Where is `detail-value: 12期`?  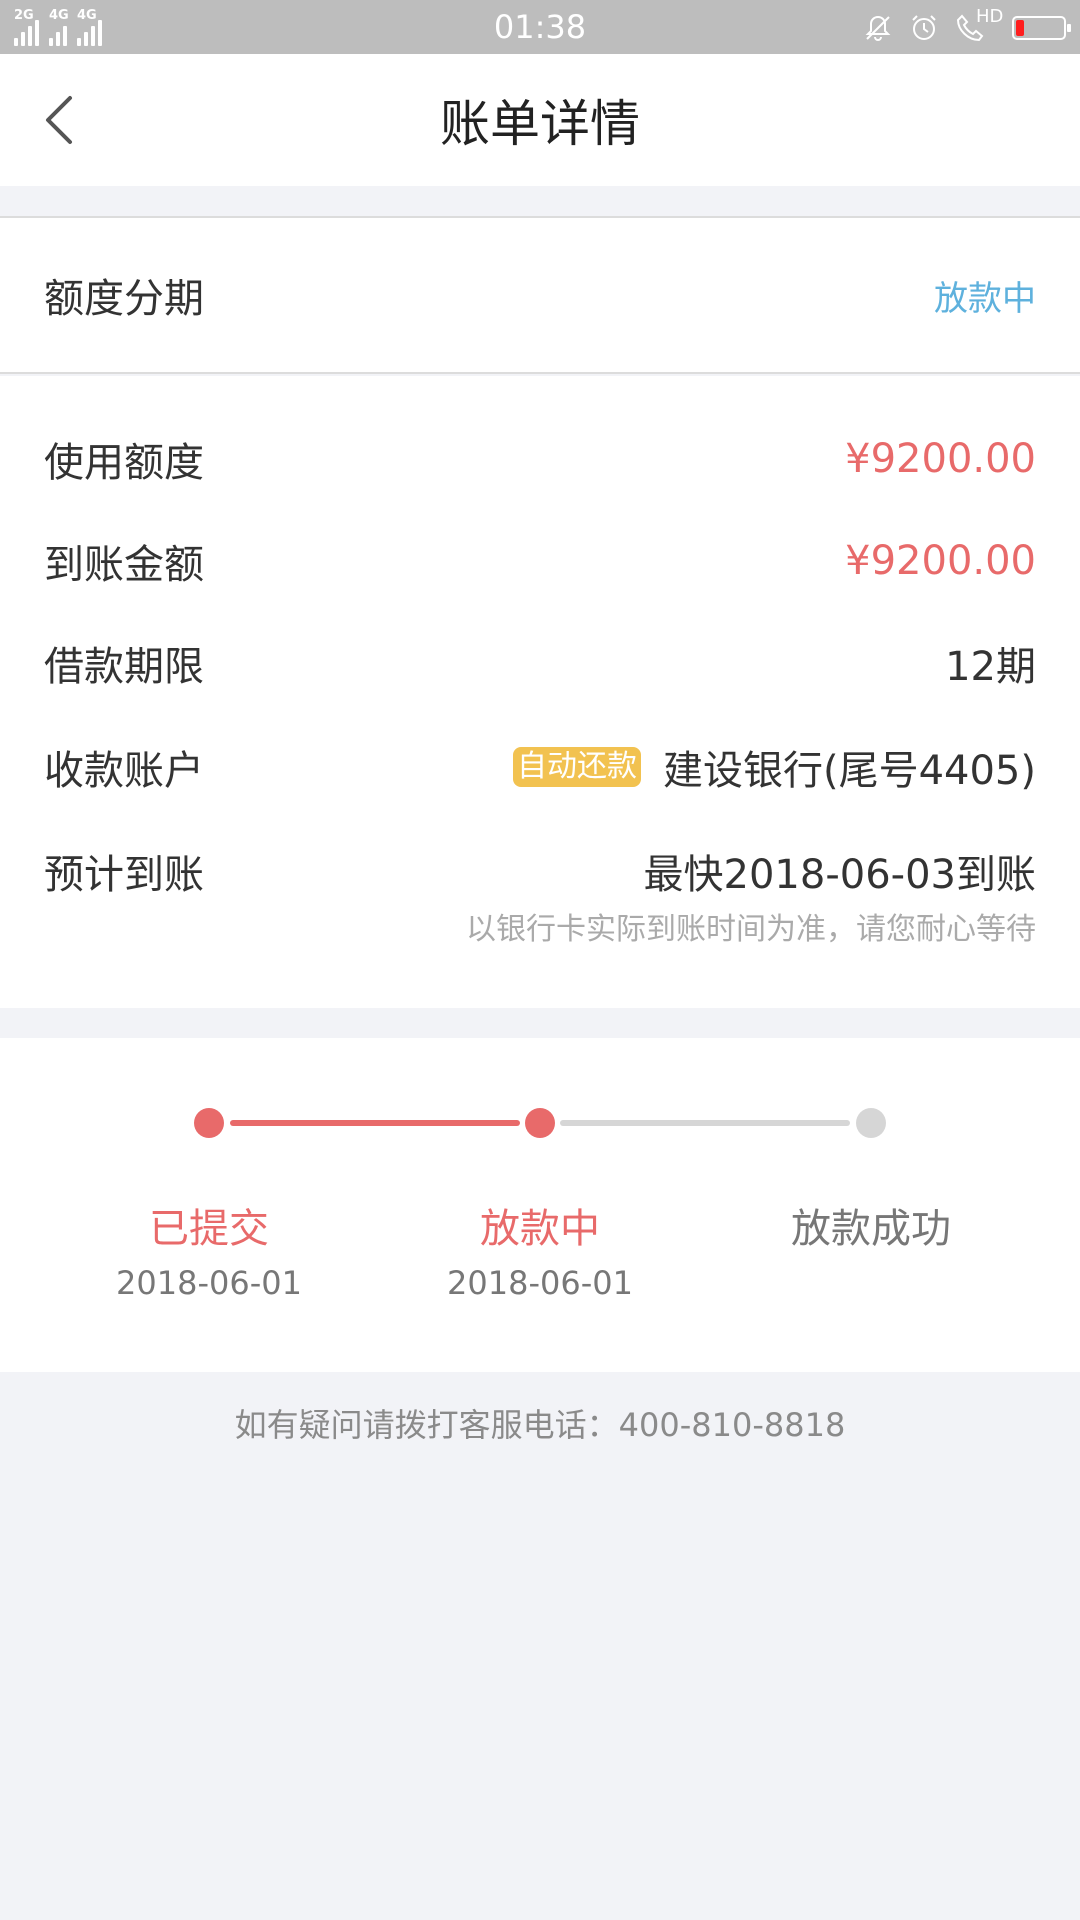
detail-value: 12期 is located at coordinates (990, 667).